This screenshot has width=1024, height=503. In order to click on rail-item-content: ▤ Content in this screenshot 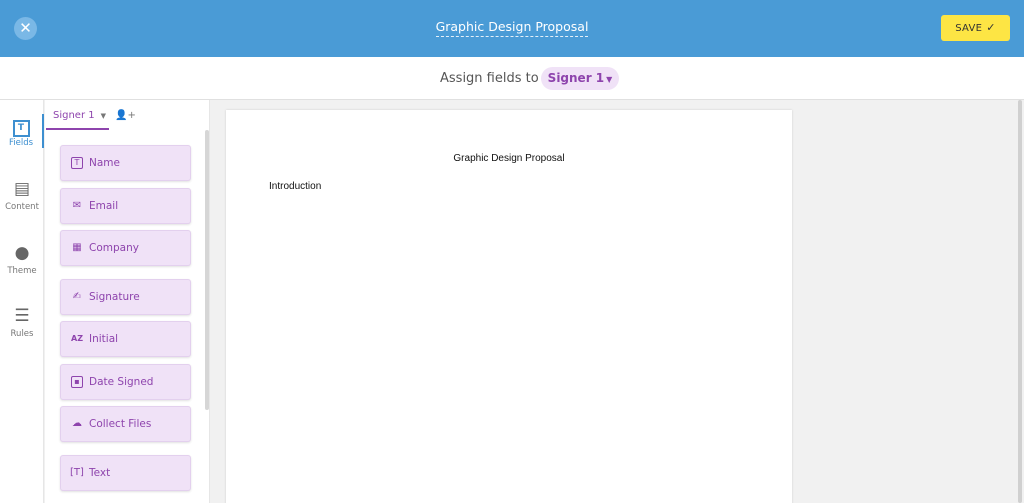, I will do `click(22, 195)`.